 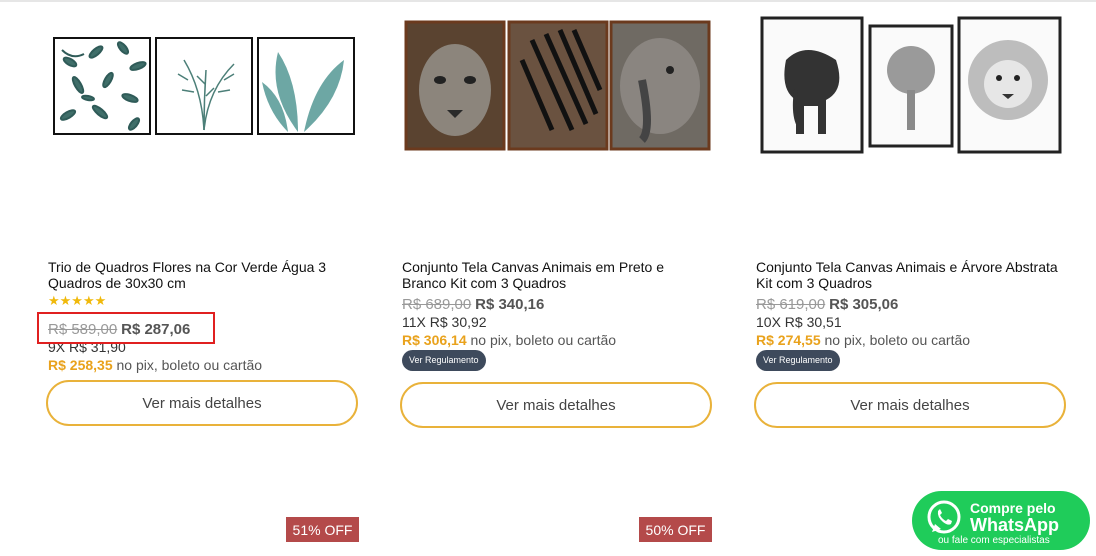 I want to click on whatsapp-line1: Compre pelo, so click(x=1013, y=508).